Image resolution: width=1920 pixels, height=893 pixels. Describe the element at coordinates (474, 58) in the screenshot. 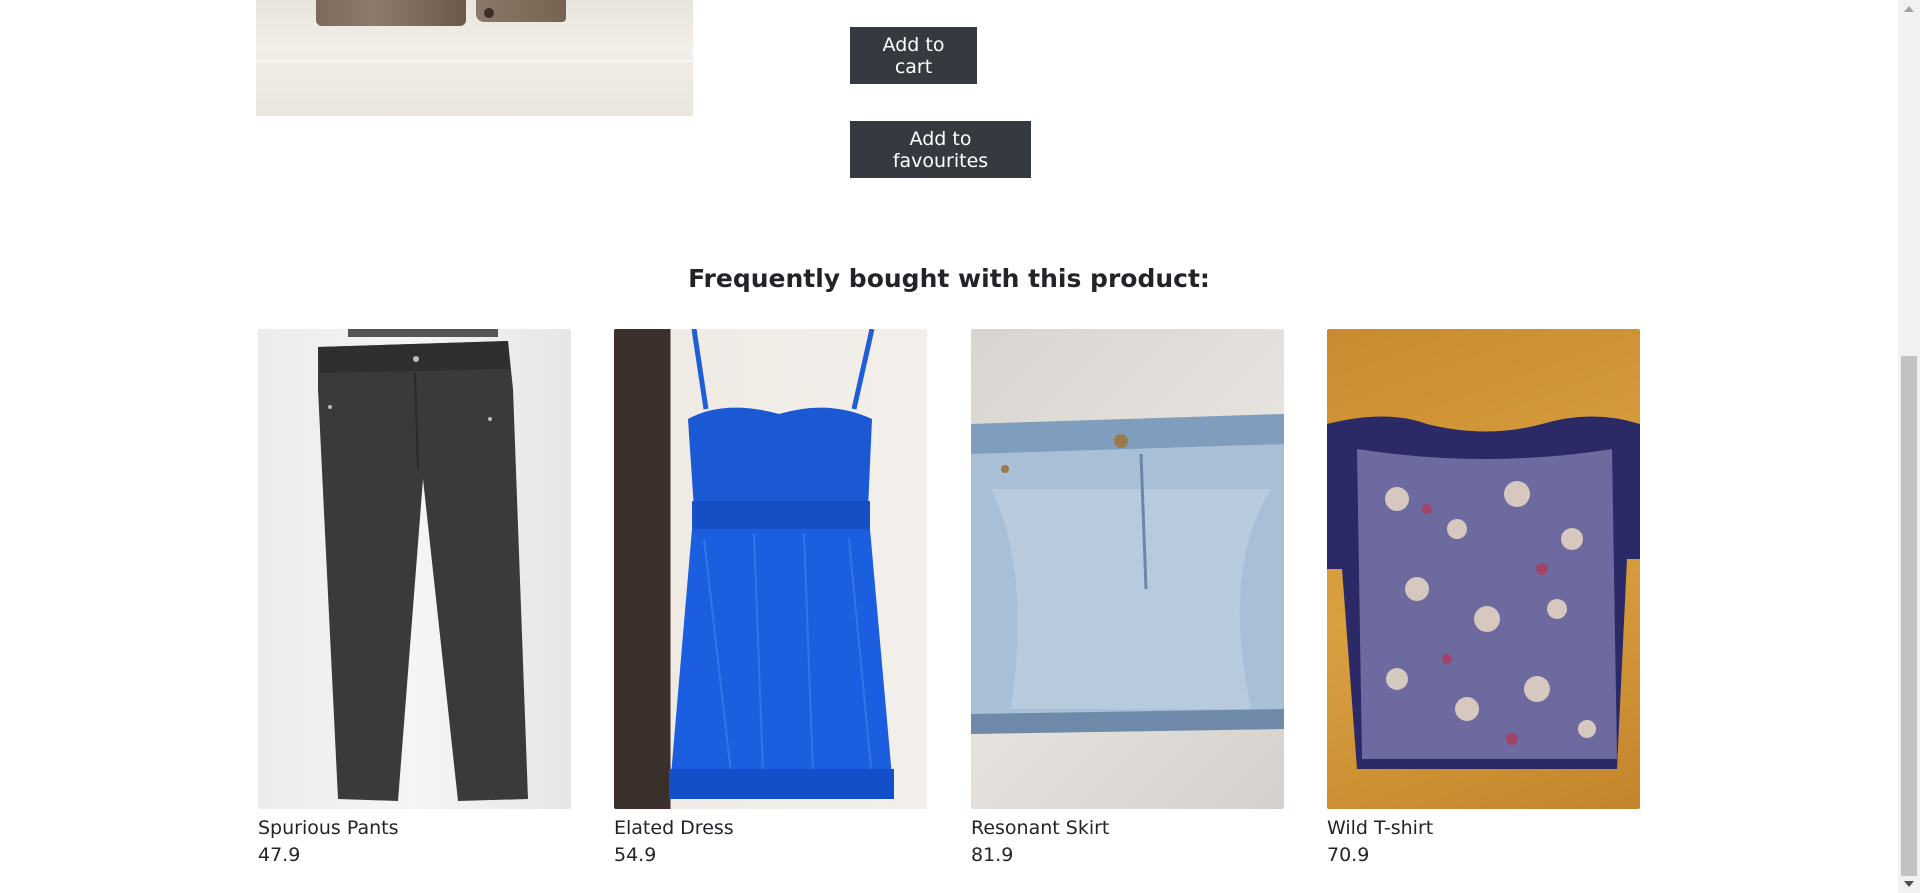

I see `main-product-image` at that location.